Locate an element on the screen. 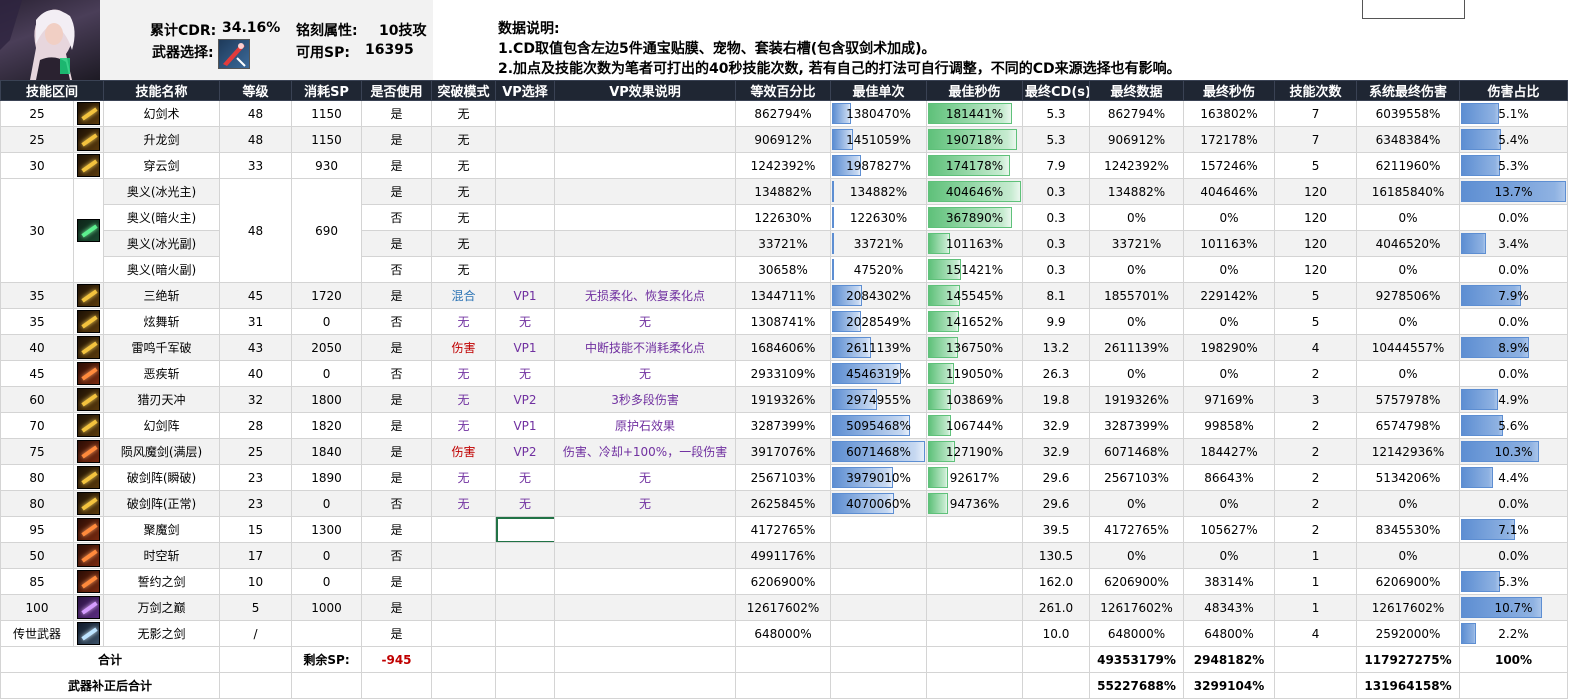 The image size is (1579, 700). skill-name-cell: 升龙剑 is located at coordinates (162, 139).